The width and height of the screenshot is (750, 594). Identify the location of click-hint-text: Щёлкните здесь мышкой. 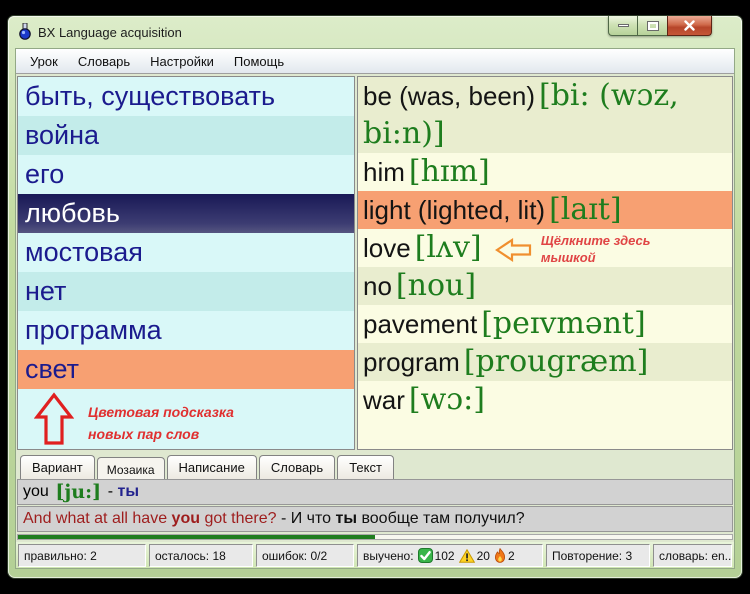
(595, 249).